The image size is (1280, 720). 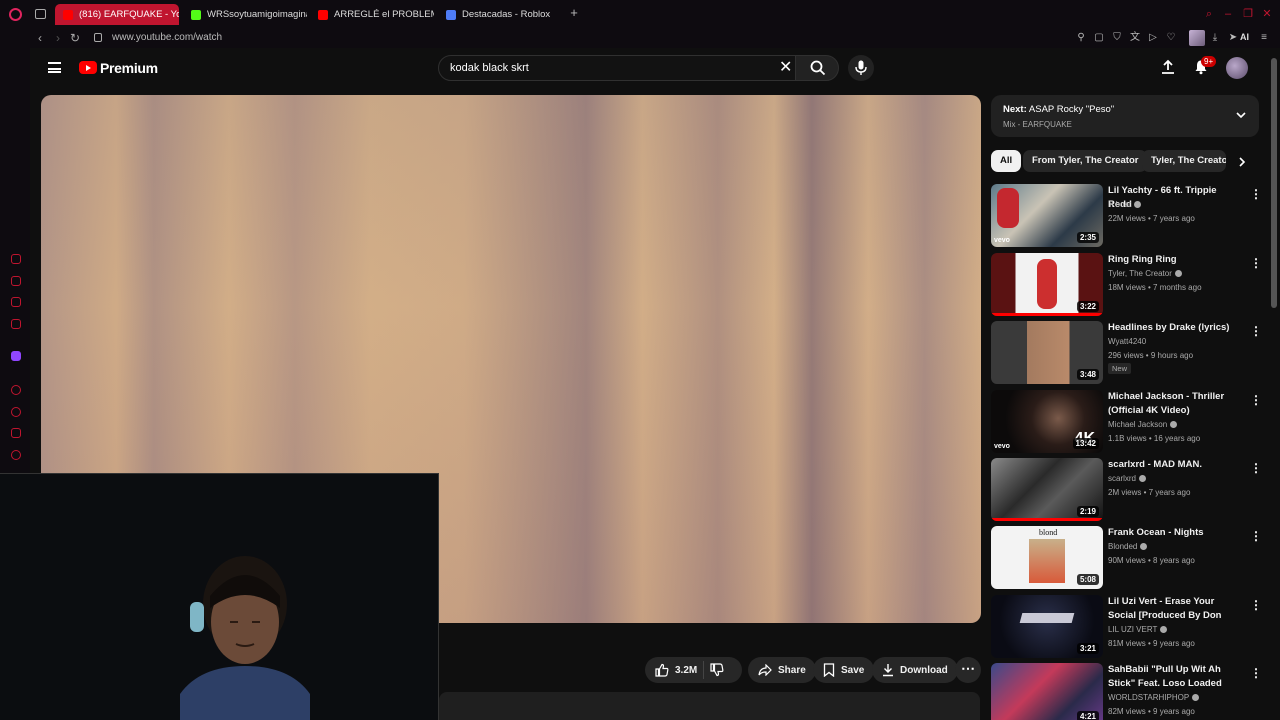 I want to click on save-button: Save, so click(x=844, y=670).